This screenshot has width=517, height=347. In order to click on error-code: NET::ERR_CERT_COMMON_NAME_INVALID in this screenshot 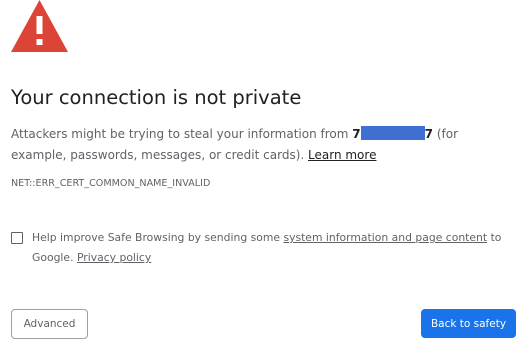, I will do `click(111, 183)`.